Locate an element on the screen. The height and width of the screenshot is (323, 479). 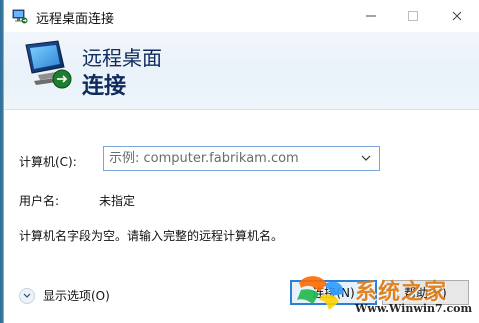
minimize-icon is located at coordinates (371, 16).